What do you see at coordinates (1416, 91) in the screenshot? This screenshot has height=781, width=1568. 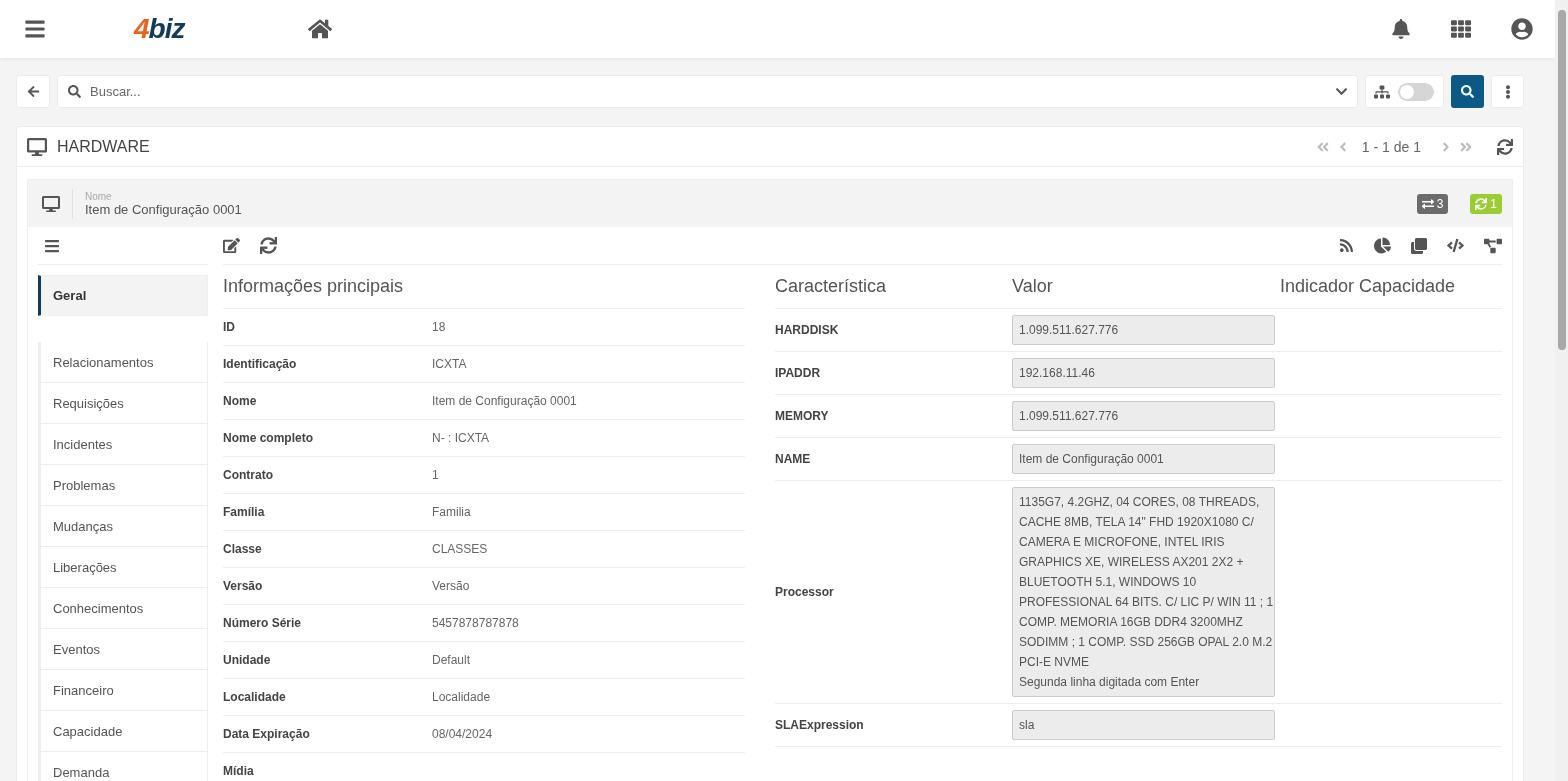 I see `toggle-switch` at bounding box center [1416, 91].